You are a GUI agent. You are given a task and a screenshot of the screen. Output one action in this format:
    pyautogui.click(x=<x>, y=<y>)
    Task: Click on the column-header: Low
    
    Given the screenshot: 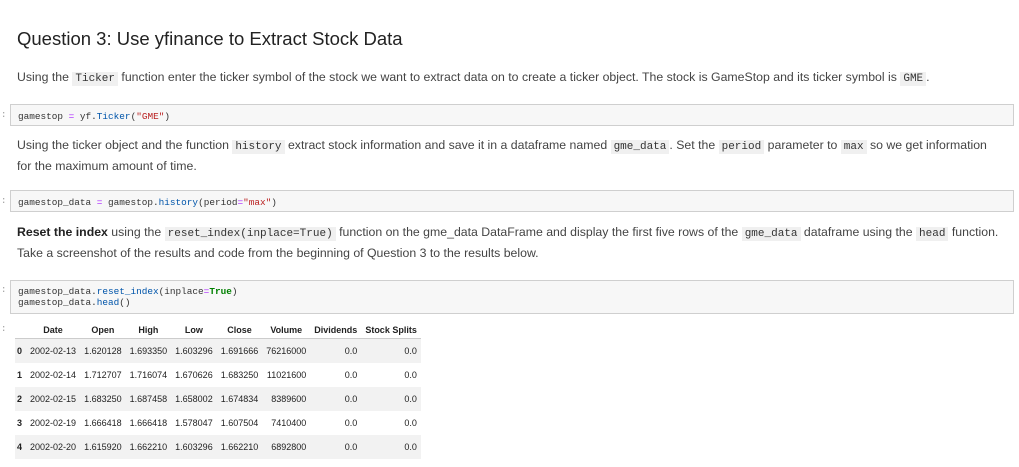 What is the action you would take?
    pyautogui.click(x=194, y=330)
    